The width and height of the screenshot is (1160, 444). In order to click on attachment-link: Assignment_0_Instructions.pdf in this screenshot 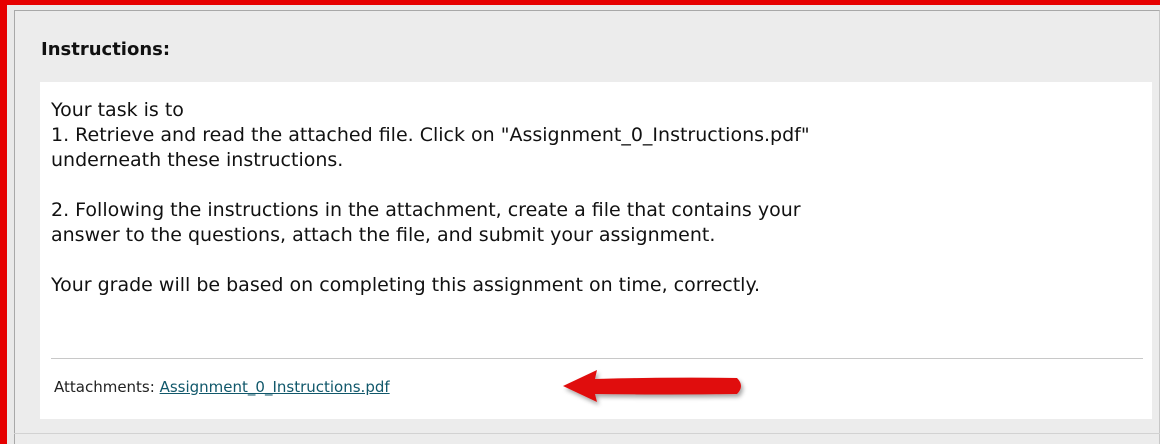, I will do `click(275, 387)`.